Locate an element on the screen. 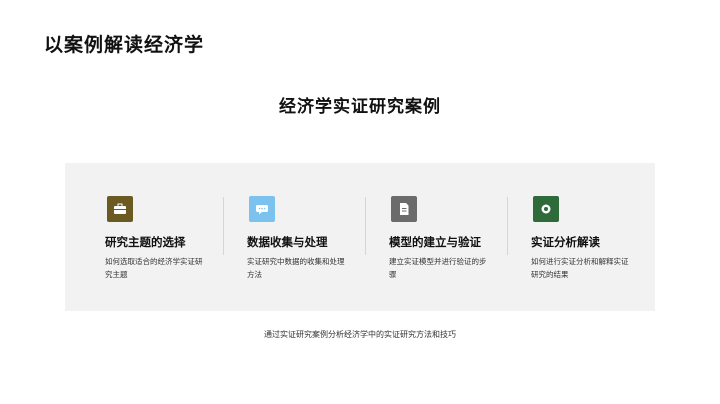 This screenshot has height=404, width=720. card-empirical-analysis: 实证分析解读 如何进行实证分析和解释实证研究的结果 is located at coordinates (591, 238).